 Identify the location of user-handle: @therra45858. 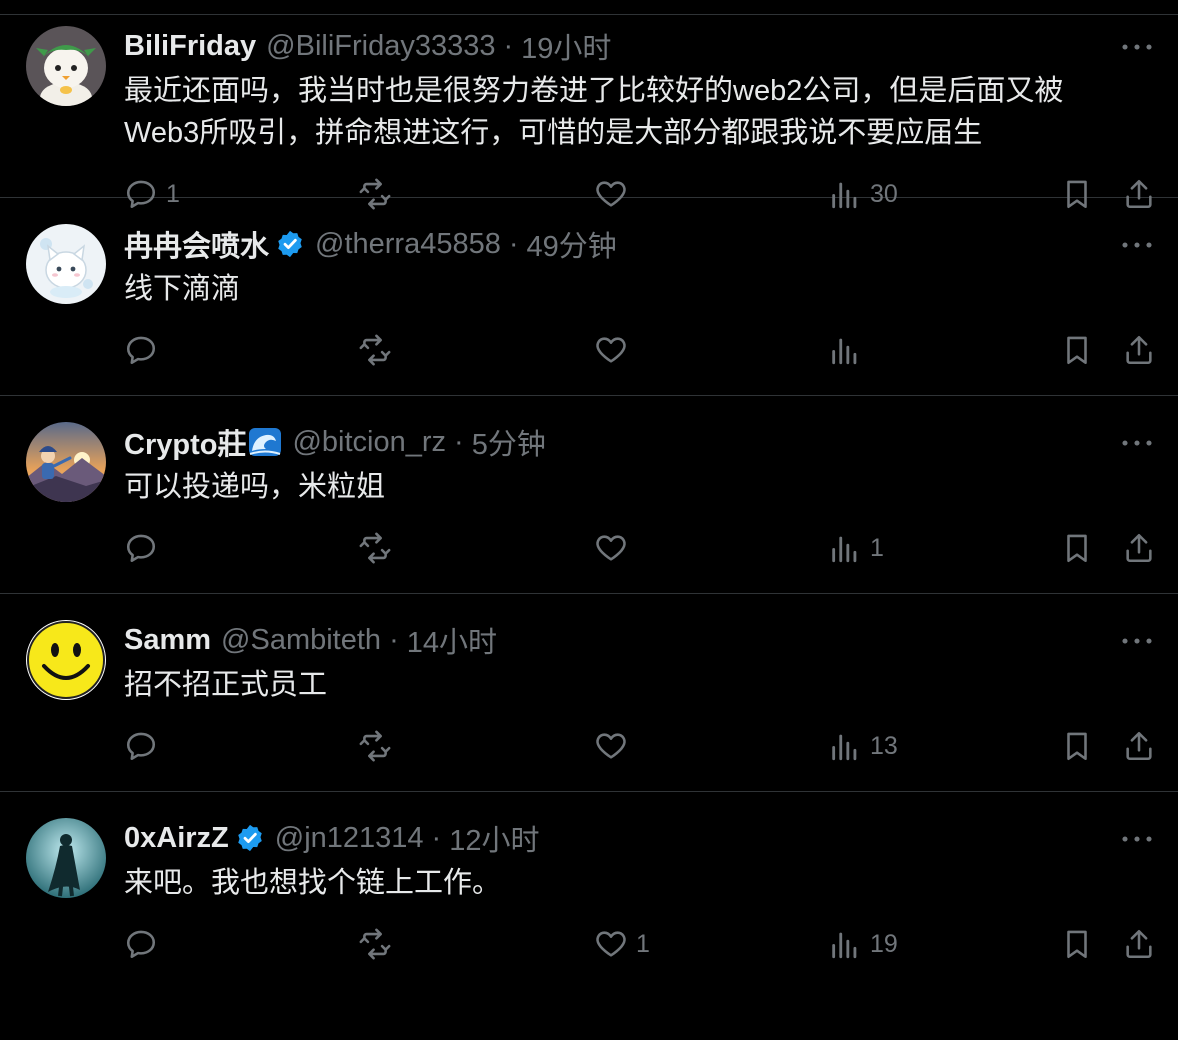
(408, 244).